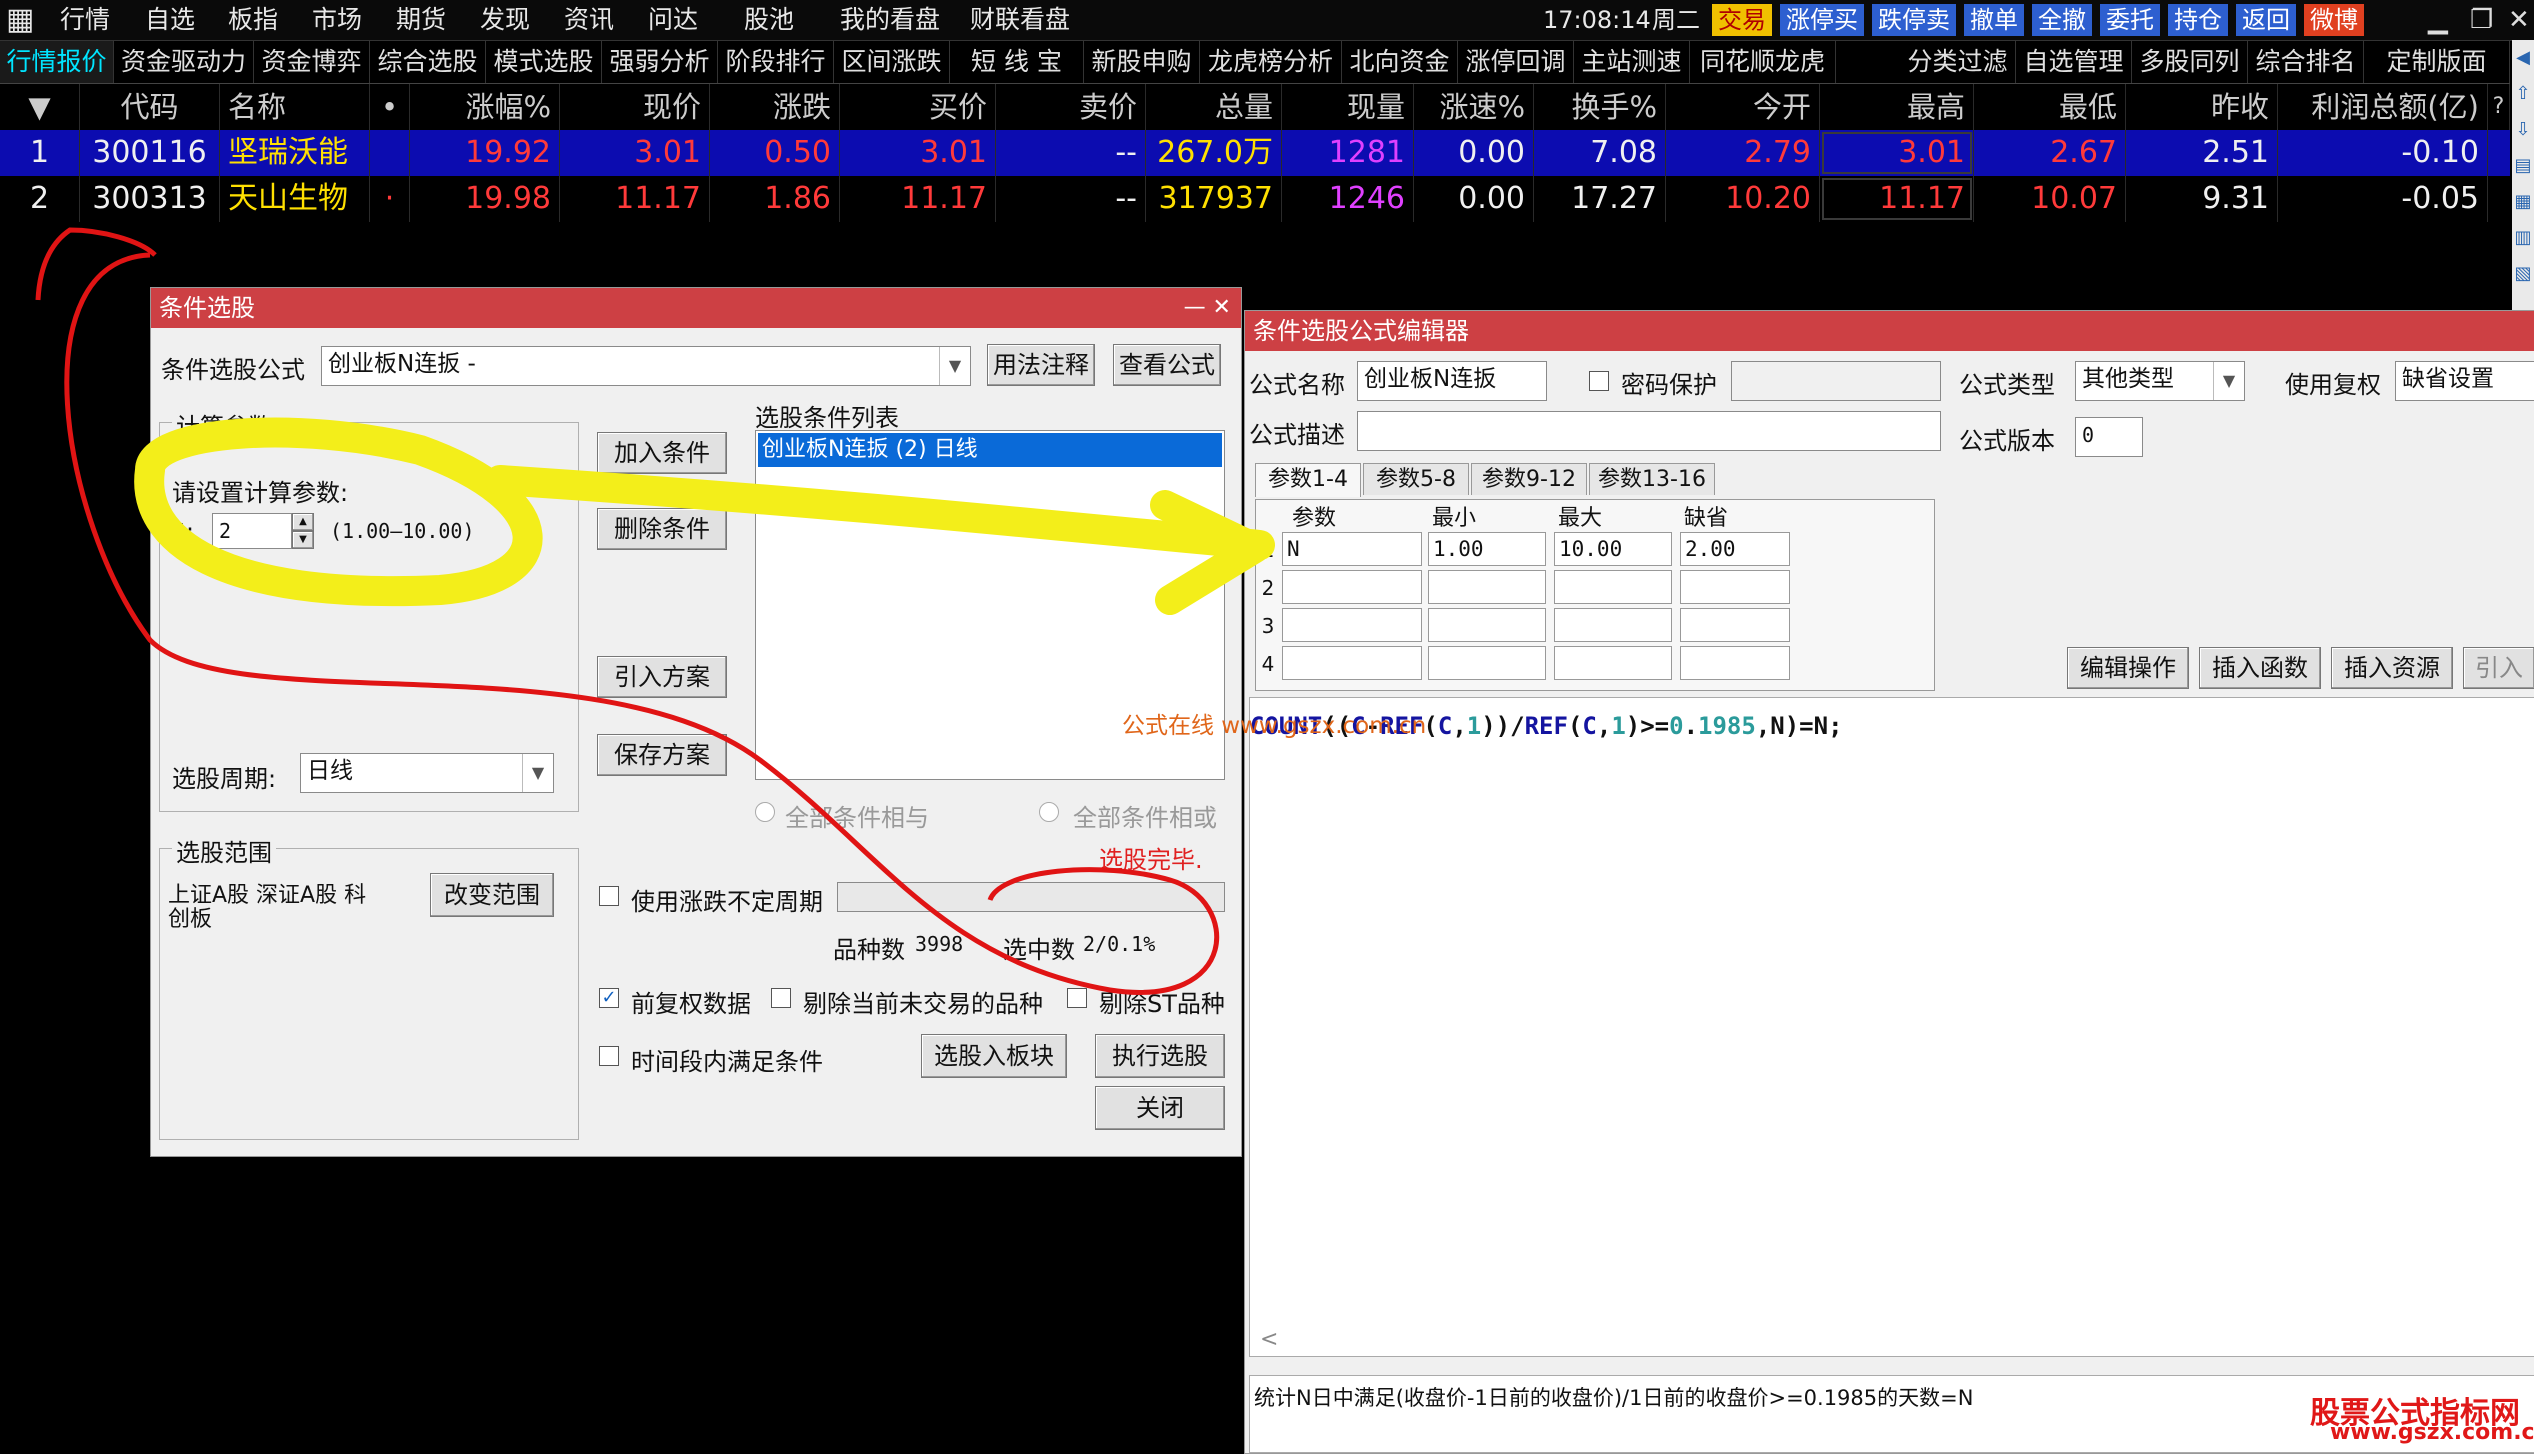 This screenshot has height=1454, width=2534. Describe the element at coordinates (1041, 365) in the screenshot. I see `usage-note-button: 用法注释` at that location.